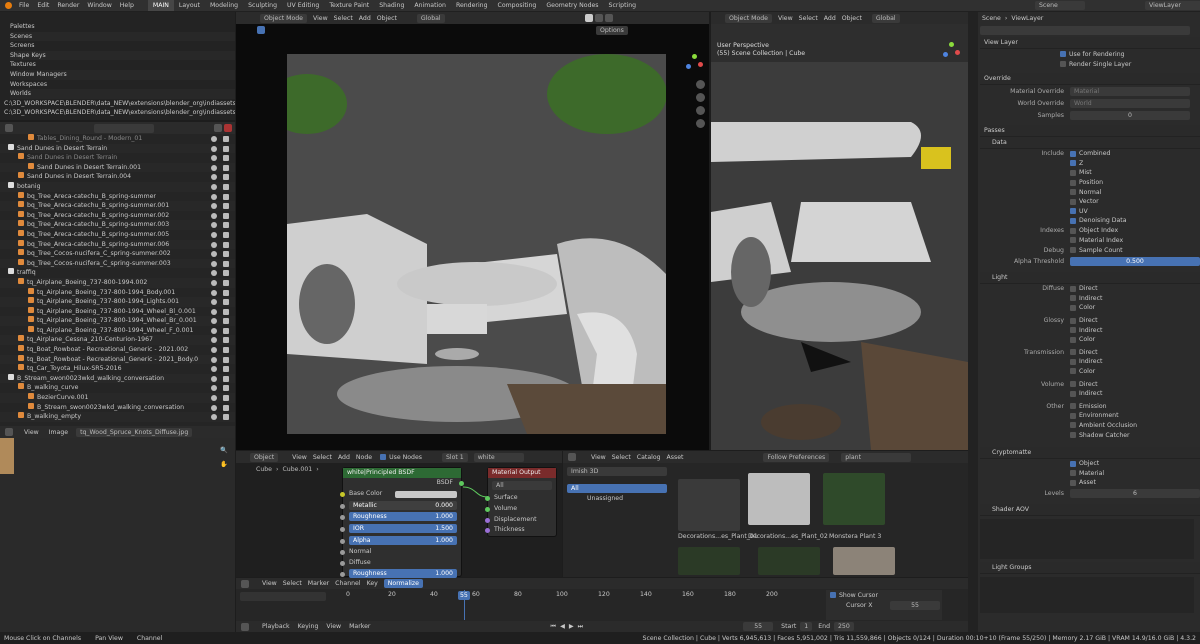  I want to click on viewlayer-selector: ViewLayer, so click(1172, 5).